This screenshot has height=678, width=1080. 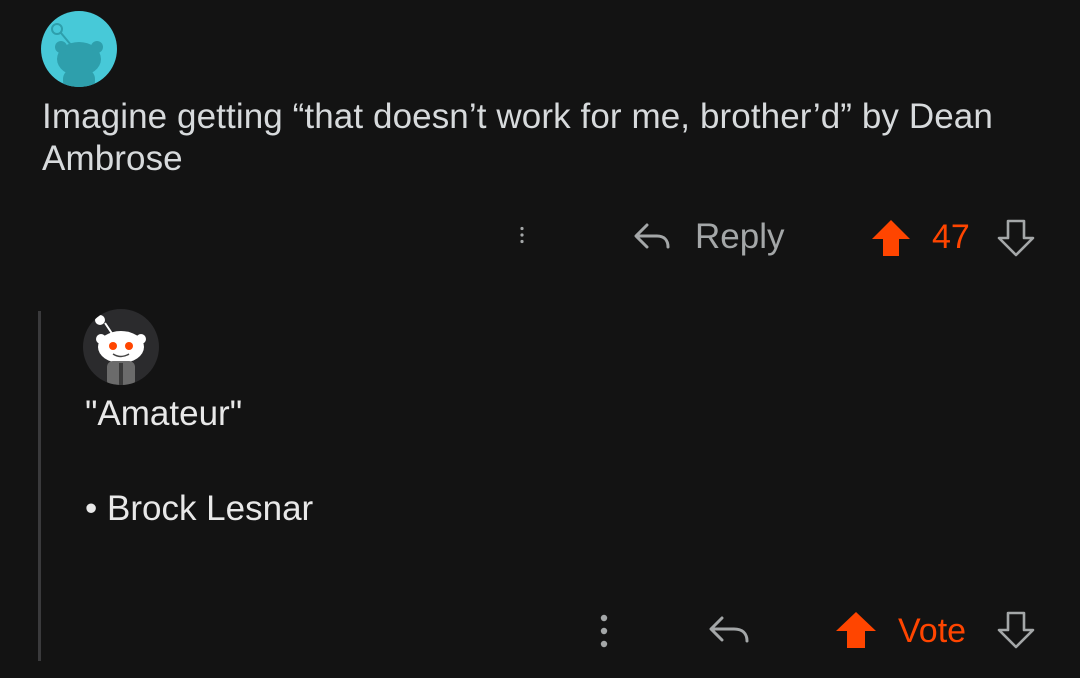 I want to click on reply-body-line: "Amateur", so click(x=164, y=413).